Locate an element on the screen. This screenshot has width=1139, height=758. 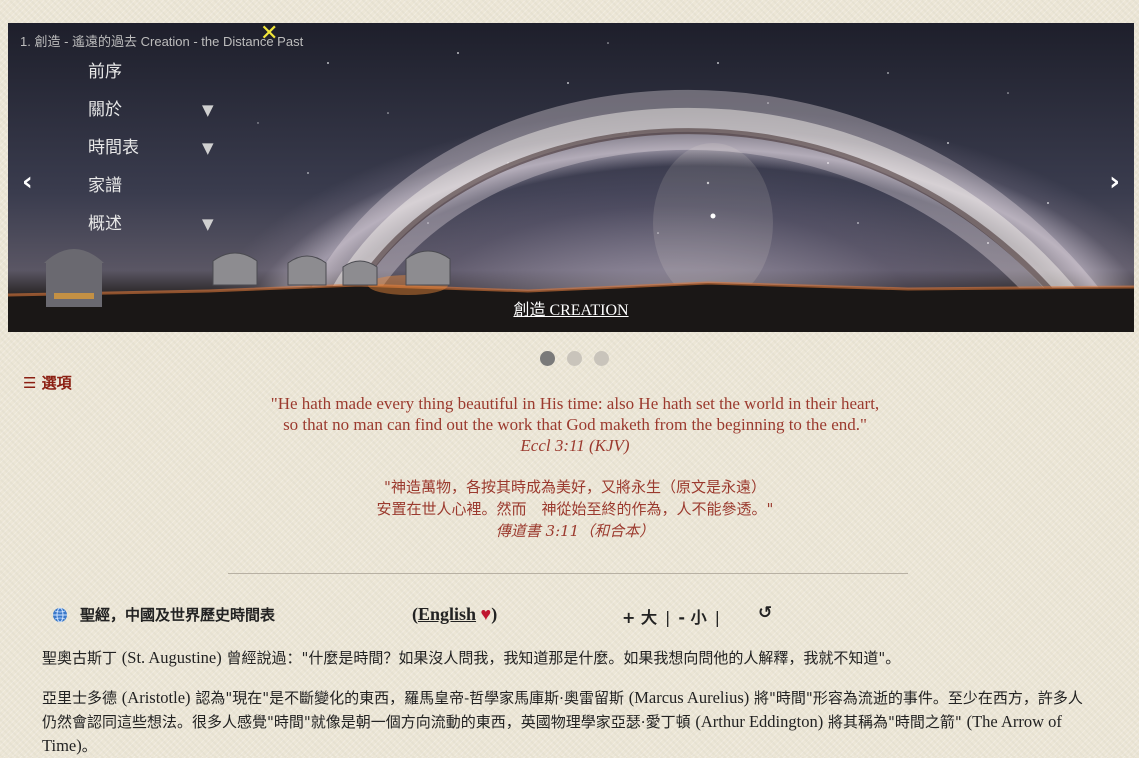
lang-close-paren: ) is located at coordinates (494, 614).